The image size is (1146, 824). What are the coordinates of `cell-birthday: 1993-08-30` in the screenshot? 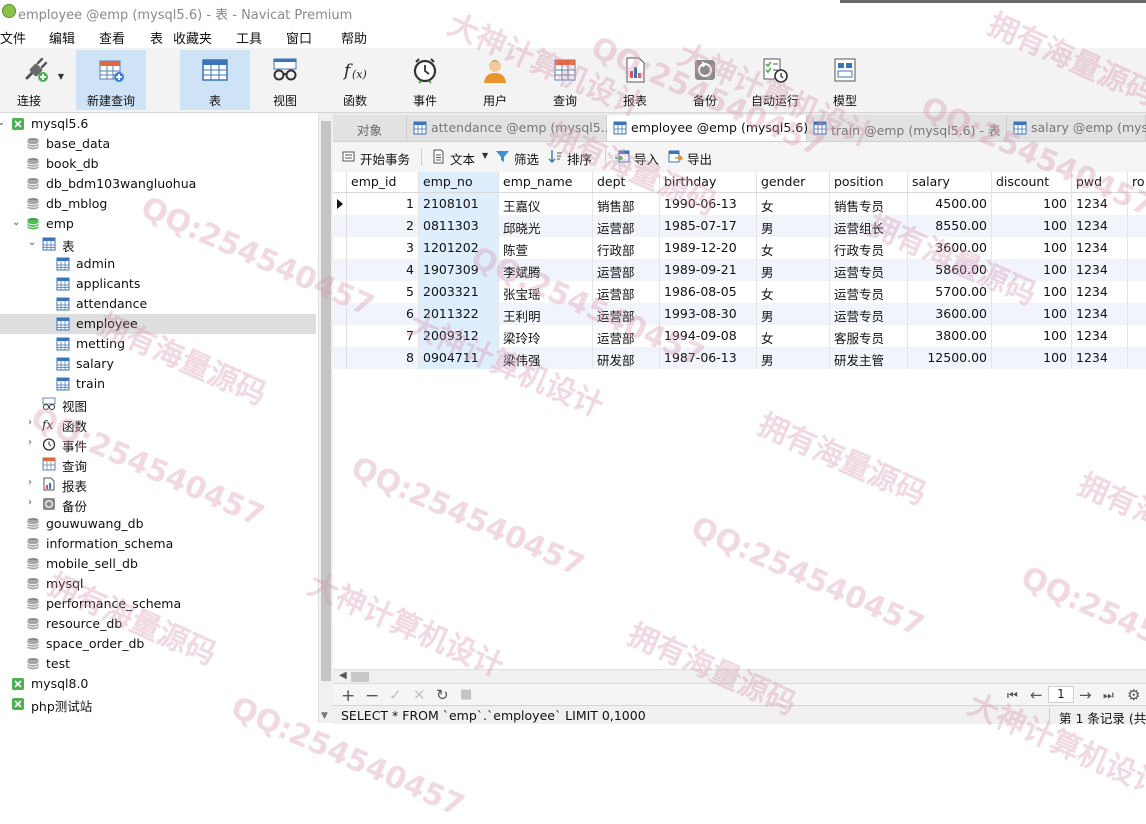 It's located at (708, 314).